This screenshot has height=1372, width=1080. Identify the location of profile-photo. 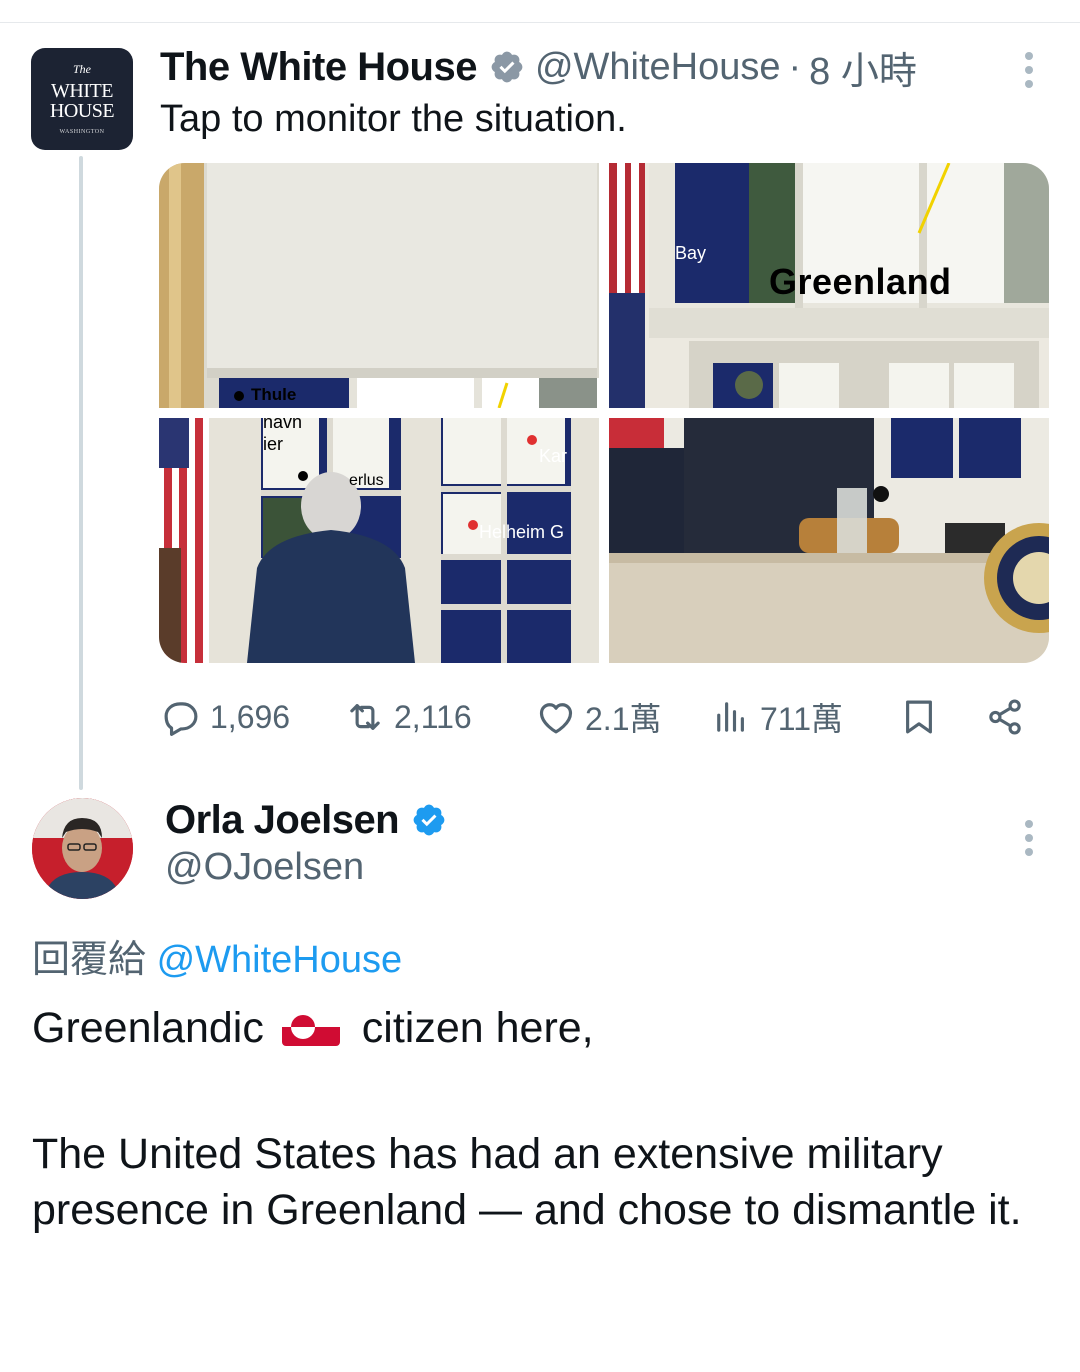
(82, 848).